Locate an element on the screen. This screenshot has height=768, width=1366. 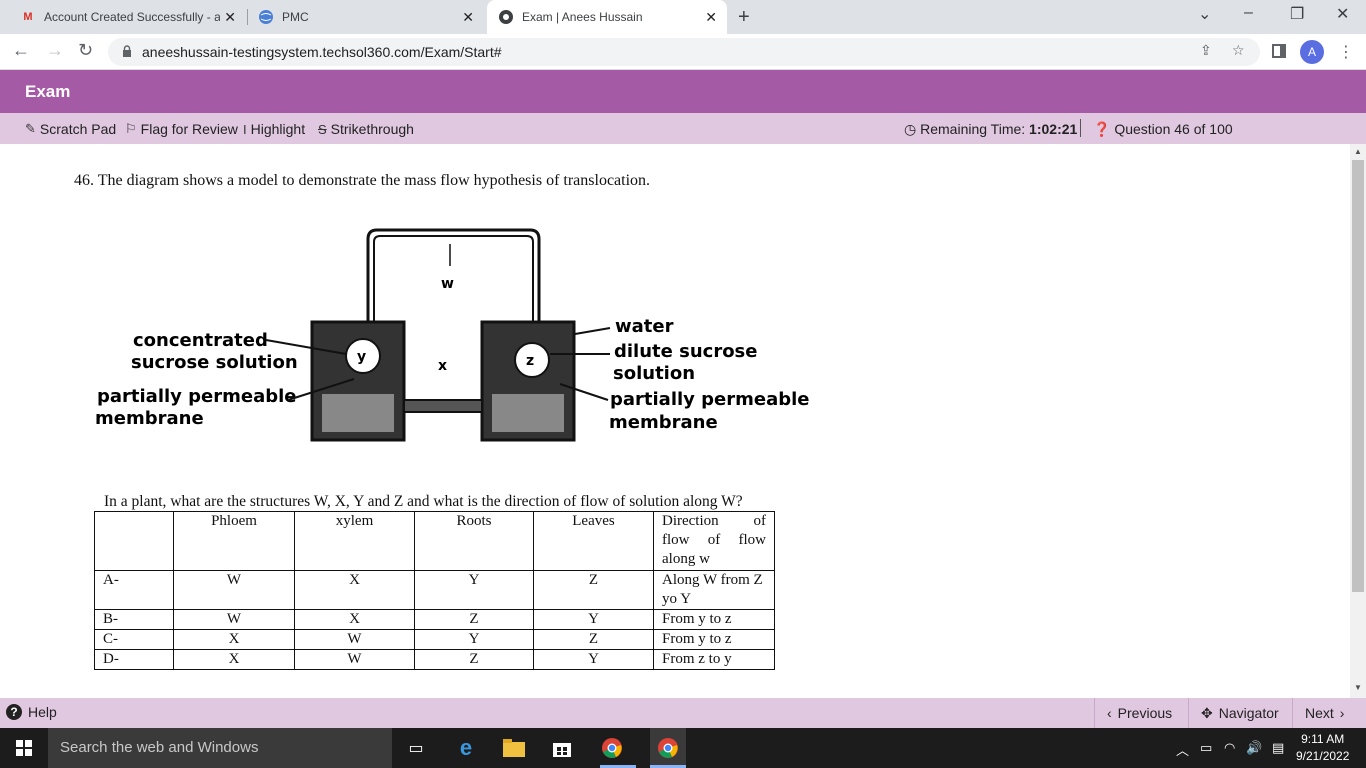
strikethrough-button: S Strikethrough is located at coordinates (366, 129).